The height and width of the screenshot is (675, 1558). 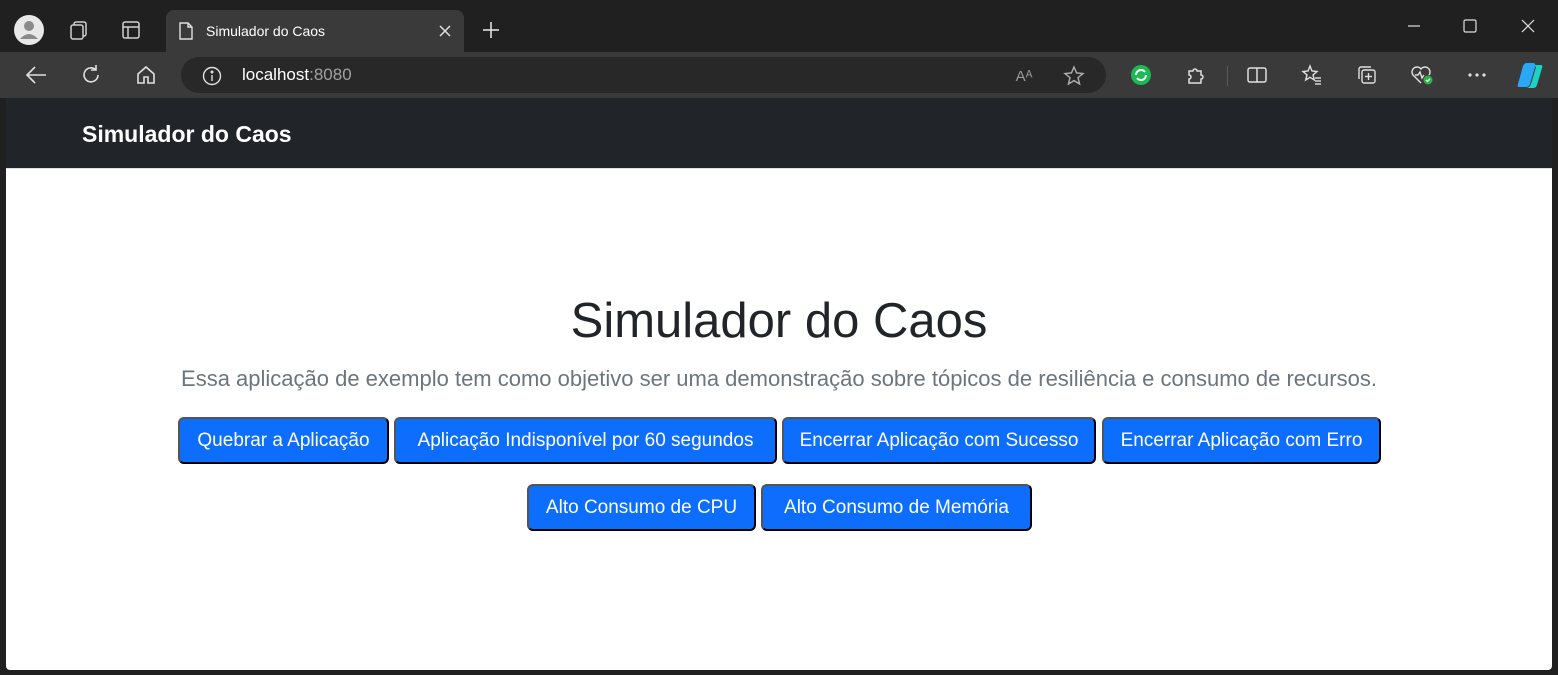 I want to click on reload-icon, so click(x=91, y=75).